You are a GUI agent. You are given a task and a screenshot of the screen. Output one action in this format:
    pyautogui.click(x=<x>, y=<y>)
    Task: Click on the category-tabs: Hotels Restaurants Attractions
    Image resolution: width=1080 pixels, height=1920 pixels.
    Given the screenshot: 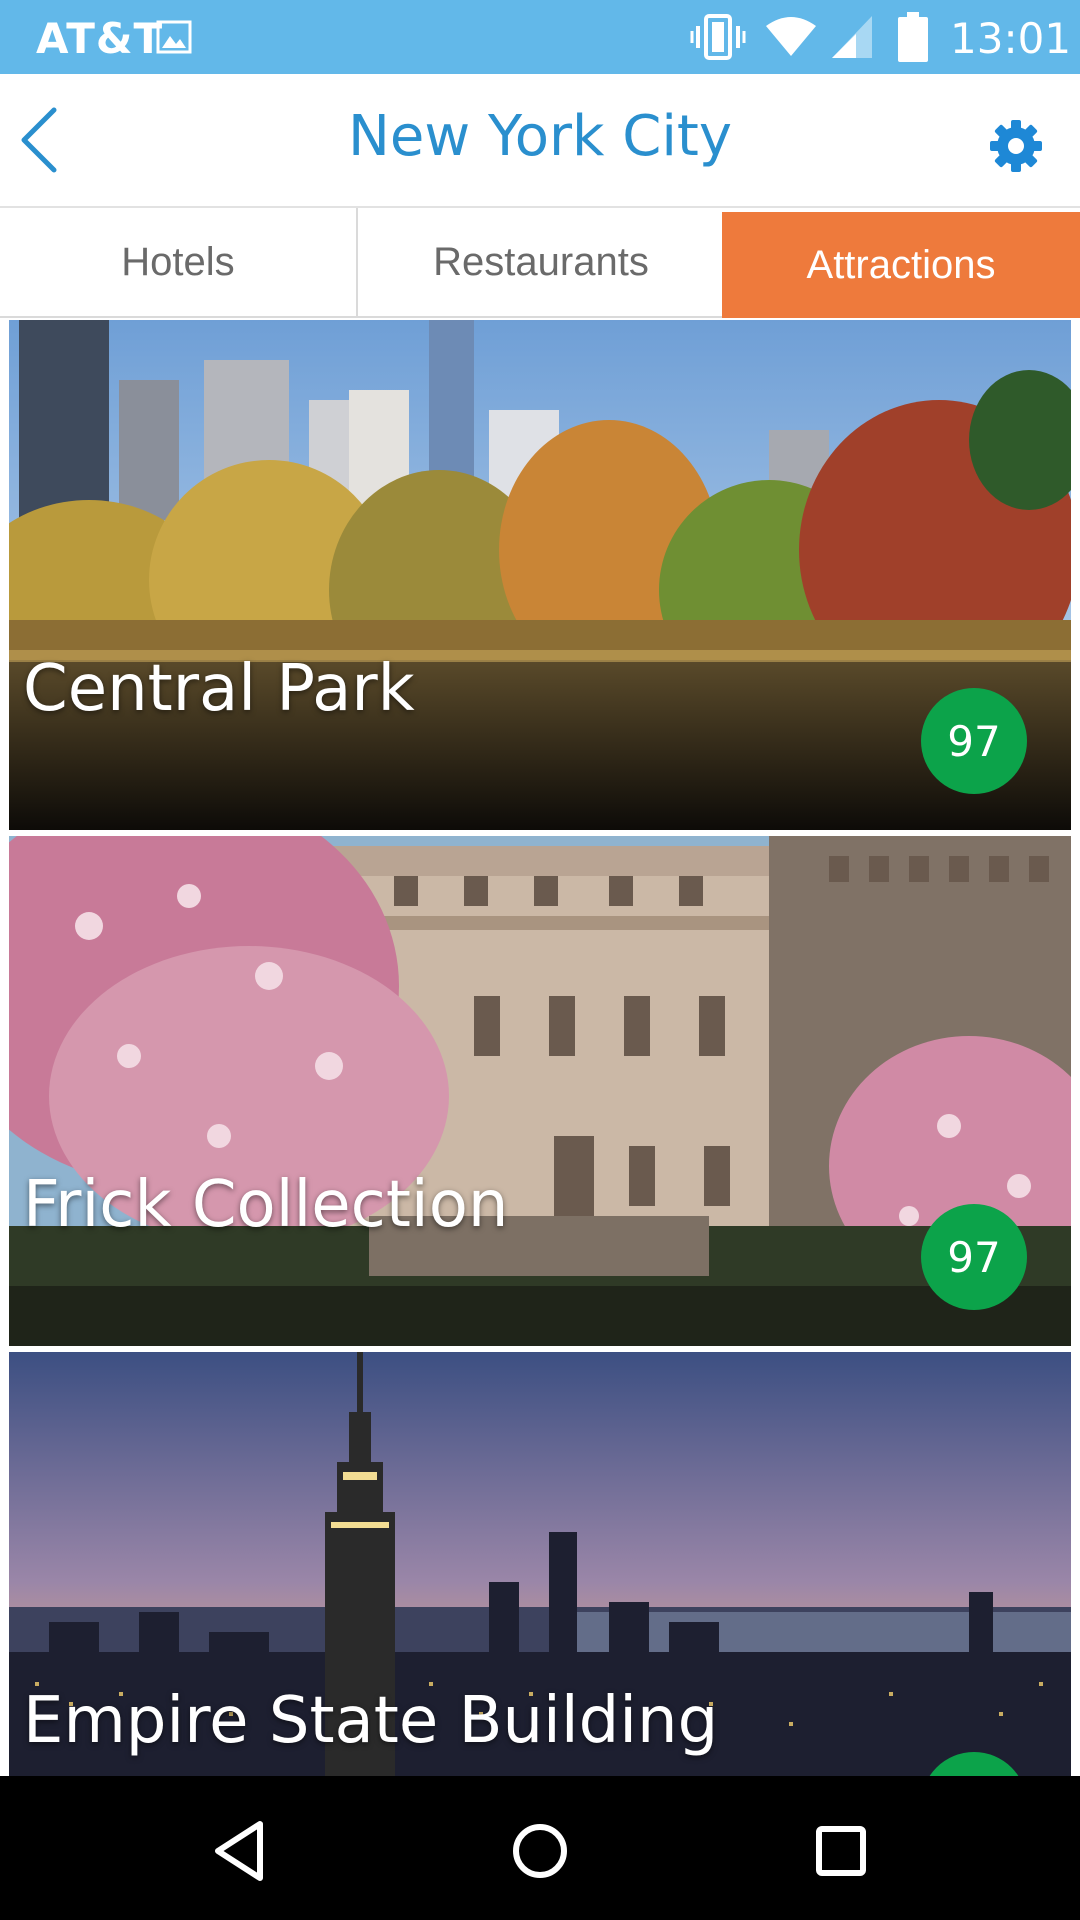 What is the action you would take?
    pyautogui.click(x=540, y=266)
    